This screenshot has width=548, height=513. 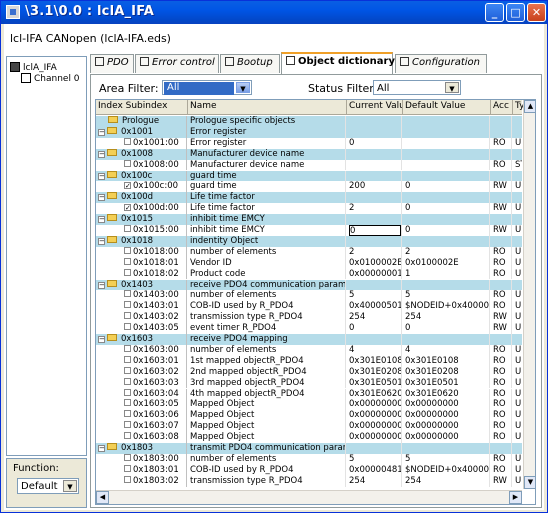 What do you see at coordinates (309, 187) in the screenshot?
I see `object-entry-row: ✓0x100c:00guard time2000RWUI16` at bounding box center [309, 187].